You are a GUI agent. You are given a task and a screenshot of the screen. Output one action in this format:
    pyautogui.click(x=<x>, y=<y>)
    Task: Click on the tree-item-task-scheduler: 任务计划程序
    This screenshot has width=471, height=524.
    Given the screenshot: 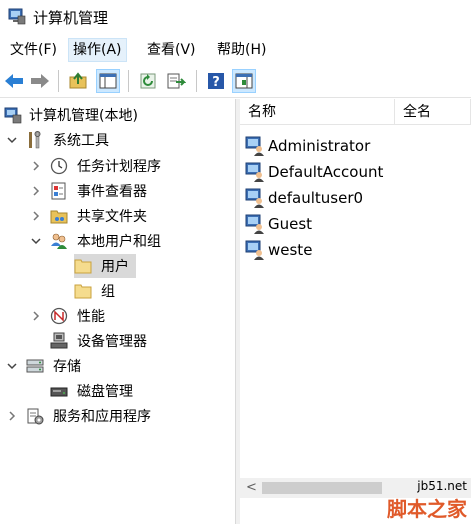 What is the action you would take?
    pyautogui.click(x=107, y=166)
    